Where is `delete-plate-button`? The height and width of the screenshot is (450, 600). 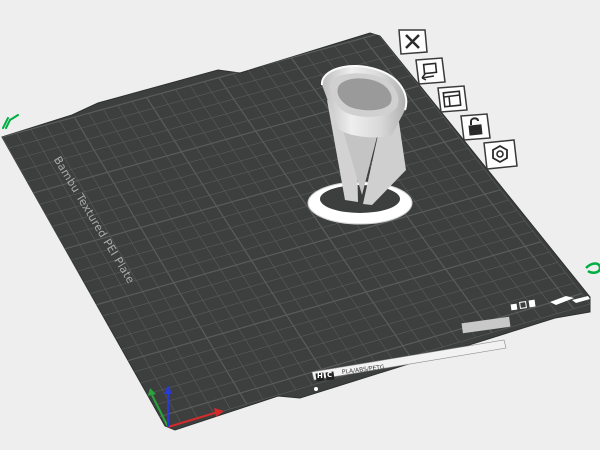 delete-plate-button is located at coordinates (412, 42).